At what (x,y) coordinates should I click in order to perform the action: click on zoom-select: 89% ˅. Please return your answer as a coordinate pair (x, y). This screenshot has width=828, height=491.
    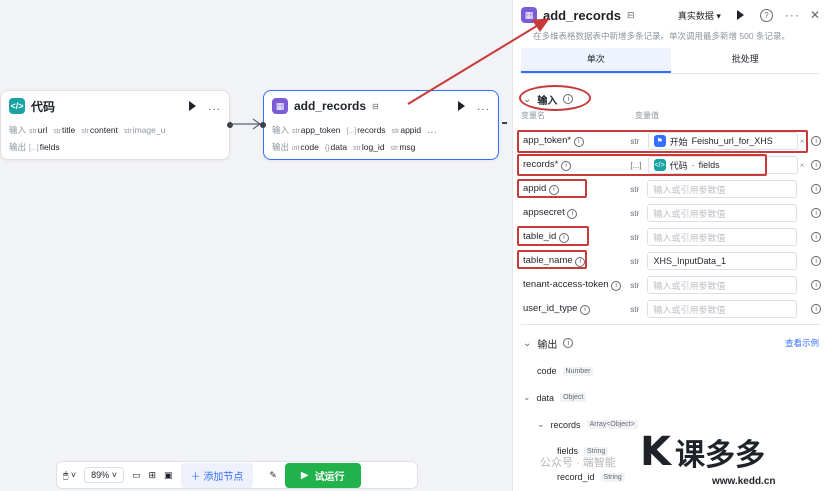
    Looking at the image, I should click on (104, 475).